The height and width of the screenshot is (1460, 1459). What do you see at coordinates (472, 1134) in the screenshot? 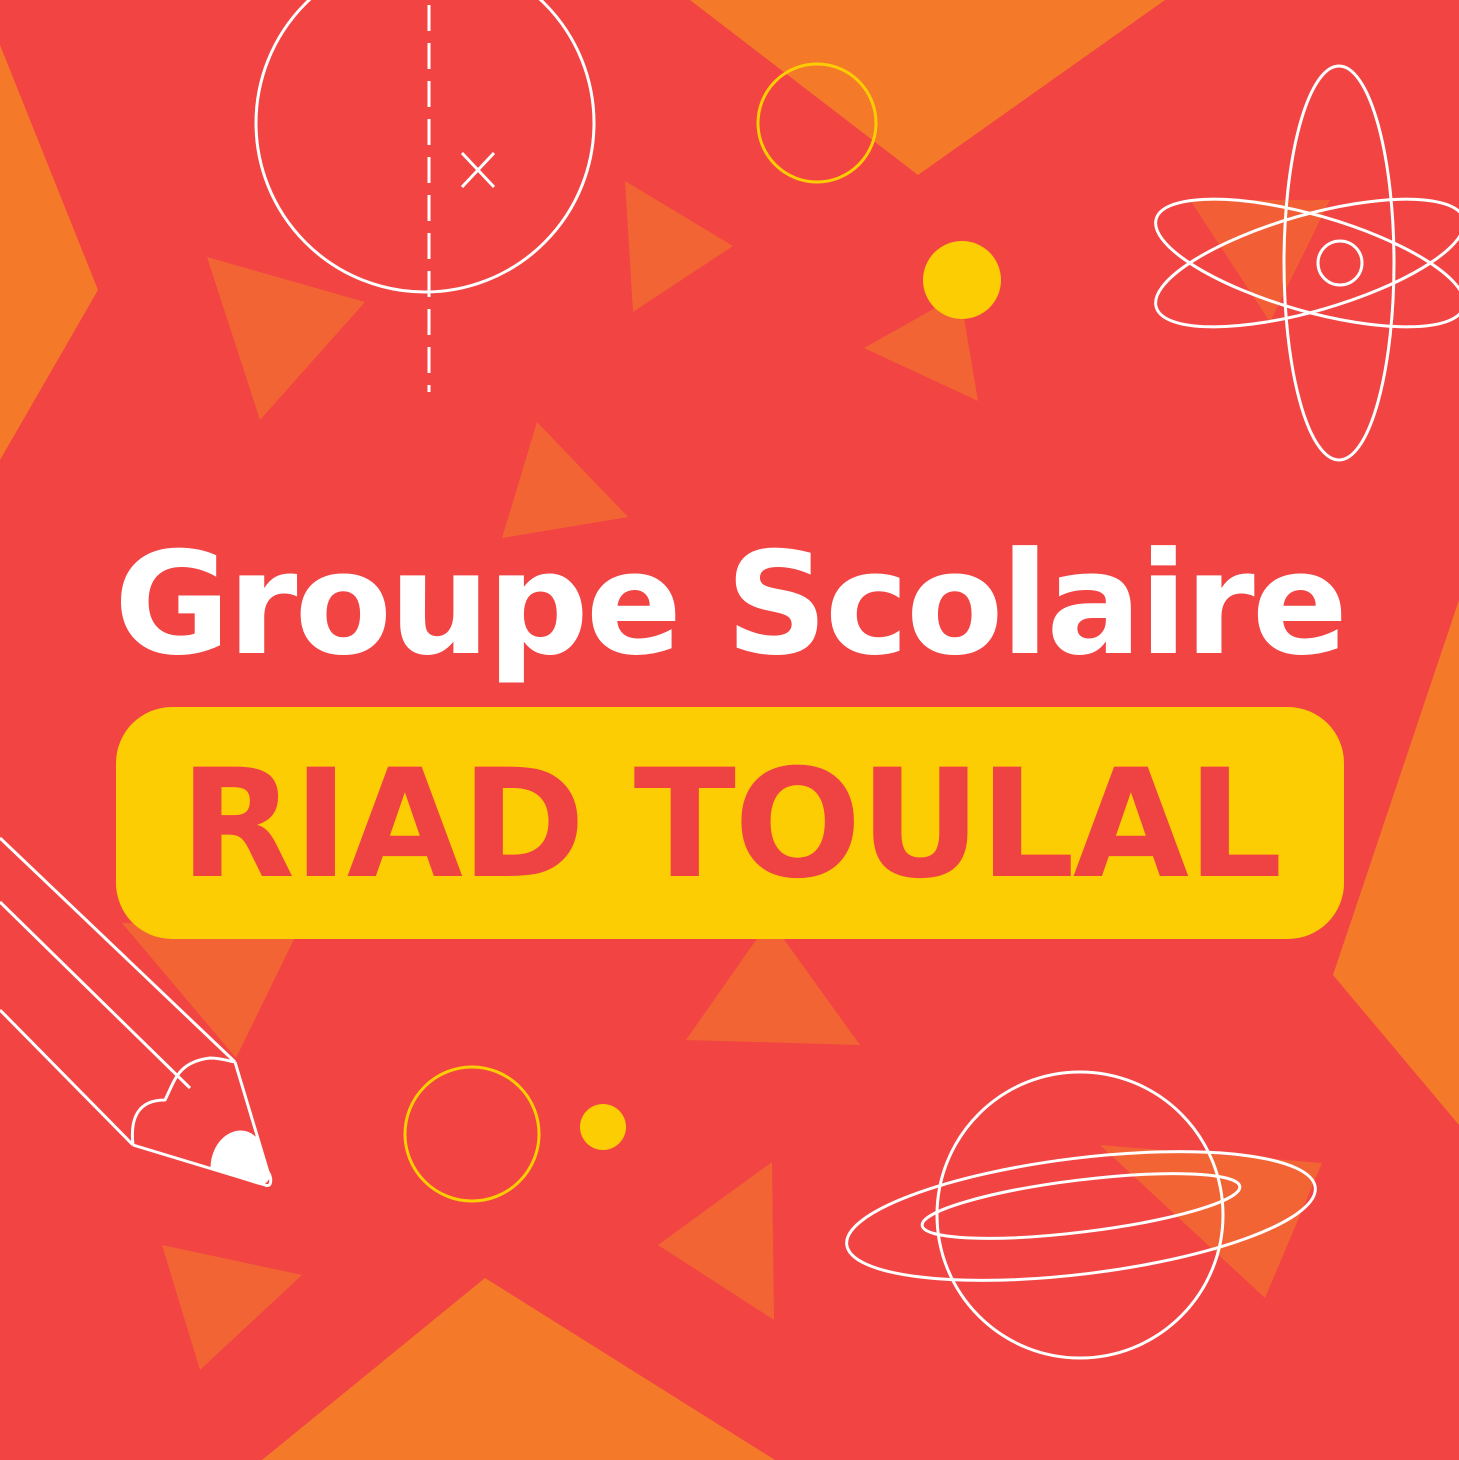
I see `ring-outline-icon` at bounding box center [472, 1134].